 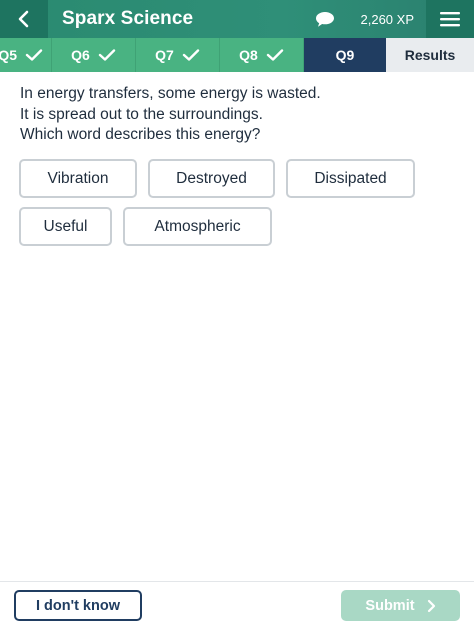 I want to click on speech-bubble-icon, so click(x=326, y=19).